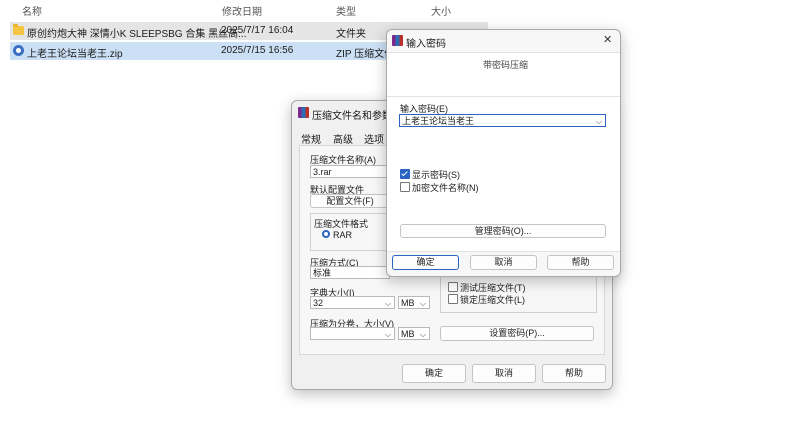  Describe the element at coordinates (405, 174) in the screenshot. I see `show-password-checkbox` at that location.